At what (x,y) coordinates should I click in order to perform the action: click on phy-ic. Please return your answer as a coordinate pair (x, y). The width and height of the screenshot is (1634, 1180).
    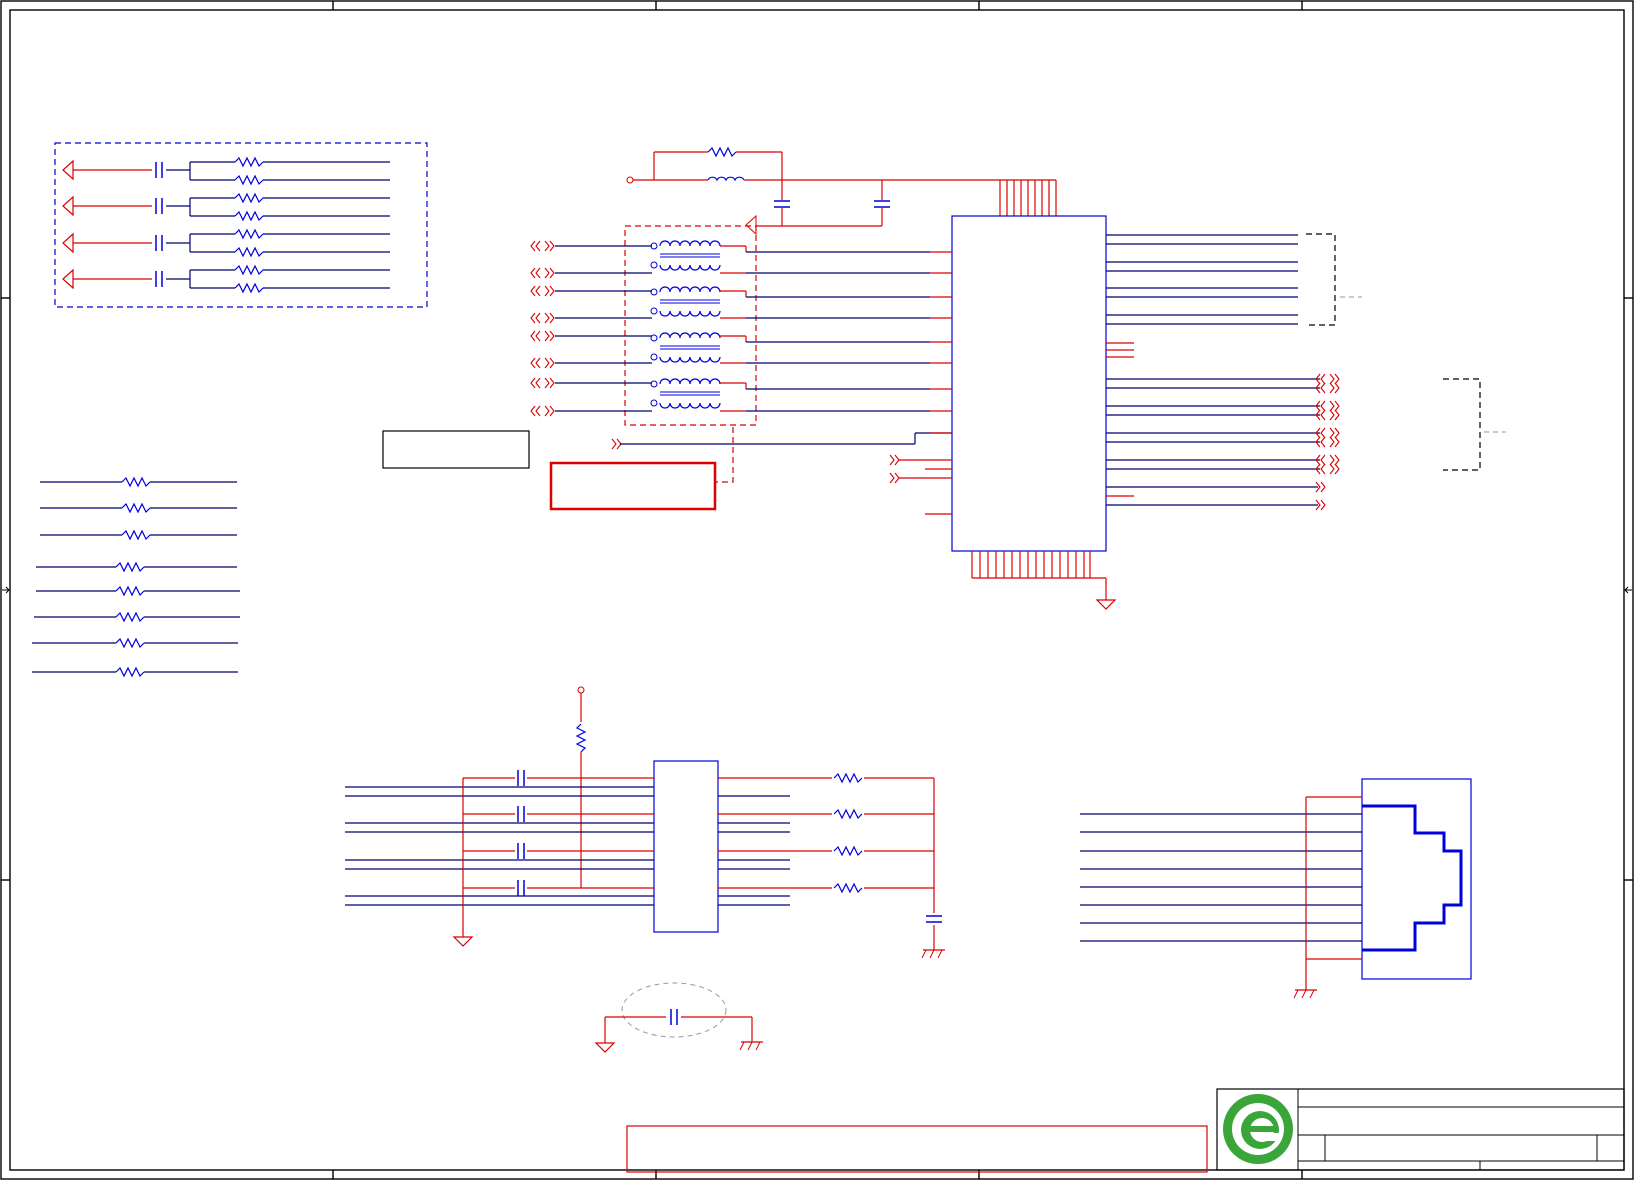
    Looking at the image, I should click on (1197, 412).